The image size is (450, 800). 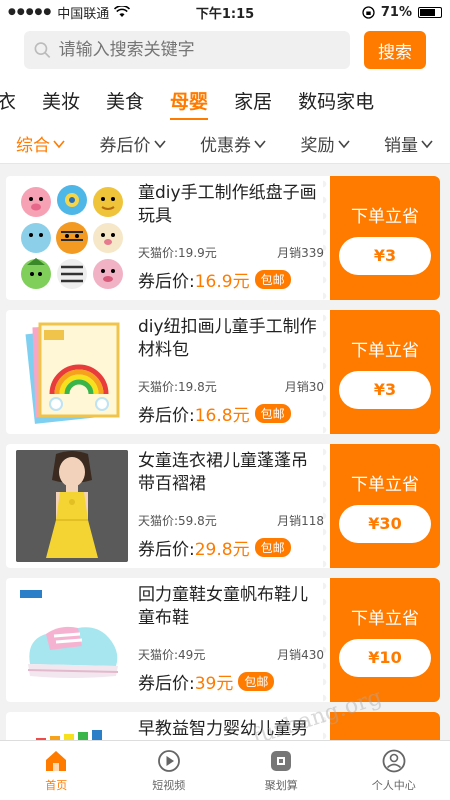 I want to click on sort-tab-reward: 奖励, so click(x=326, y=143).